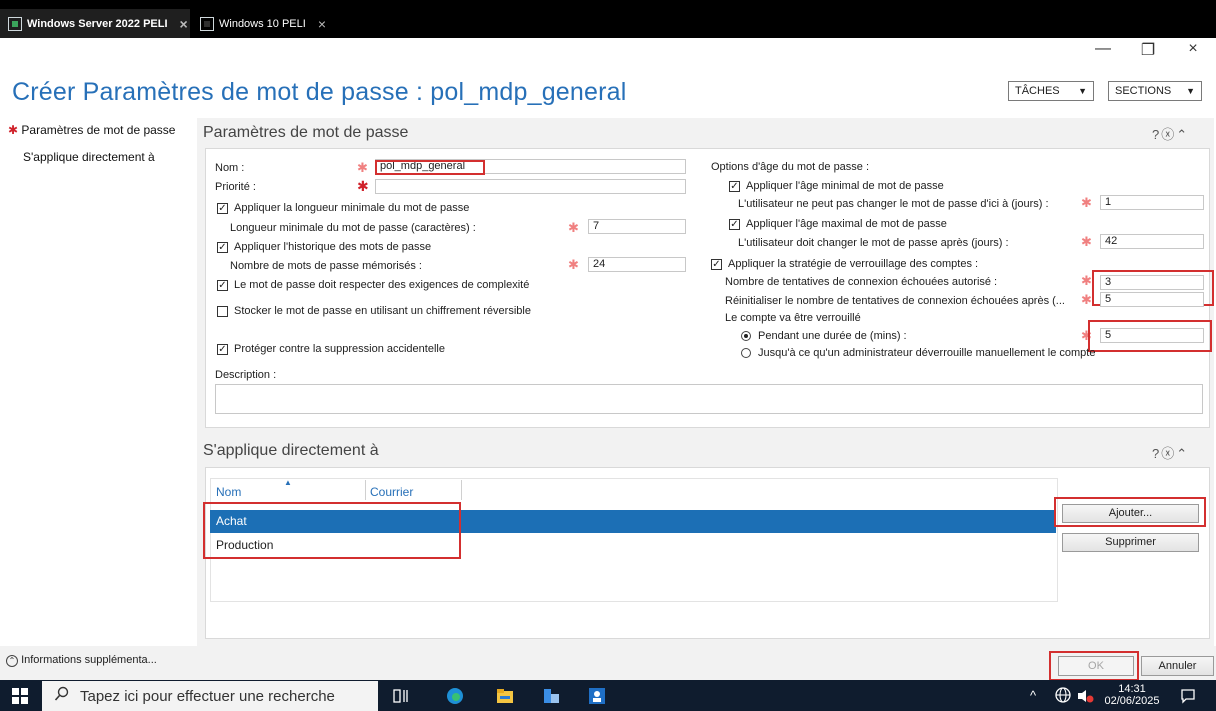 This screenshot has height=711, width=1216. I want to click on chevron-up-icon: ^, so click(1033, 695).